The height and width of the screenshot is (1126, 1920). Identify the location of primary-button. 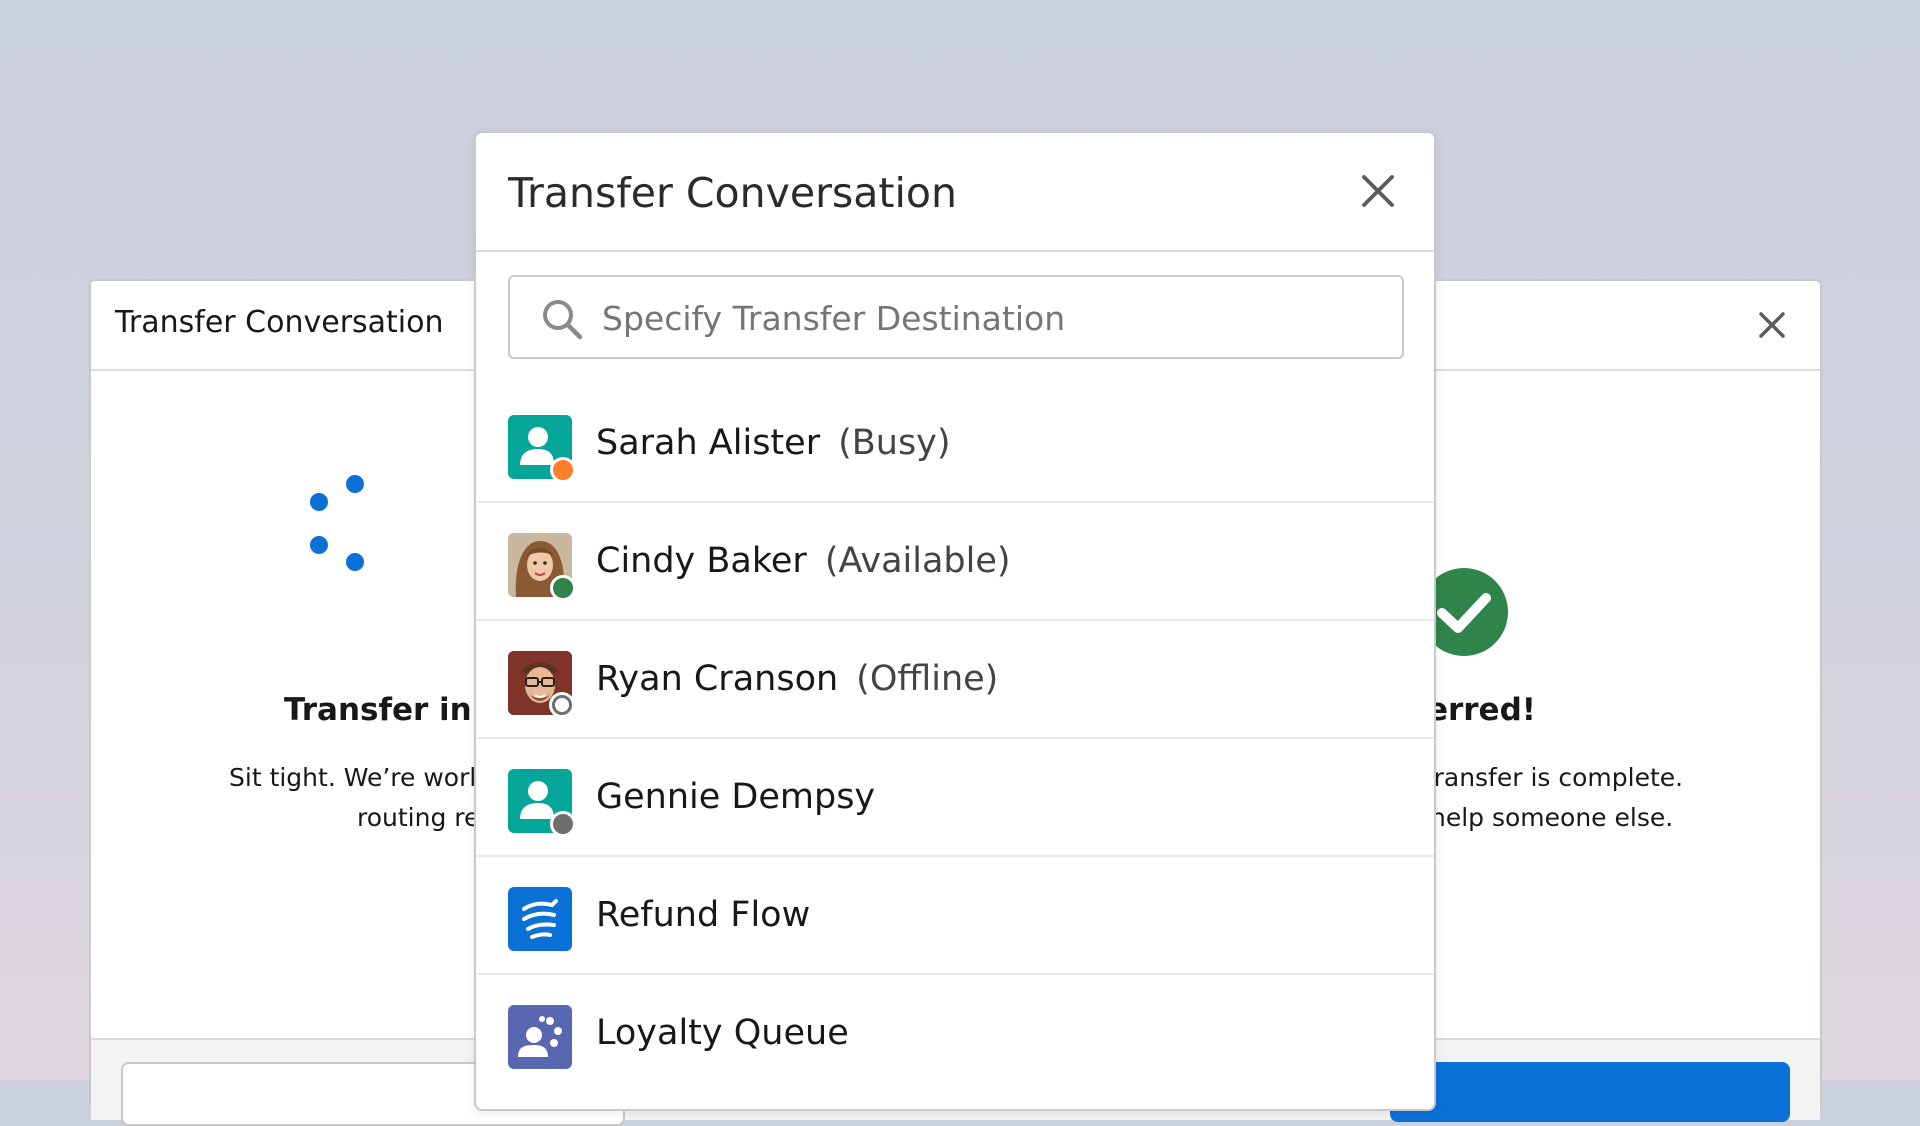
(1590, 1092).